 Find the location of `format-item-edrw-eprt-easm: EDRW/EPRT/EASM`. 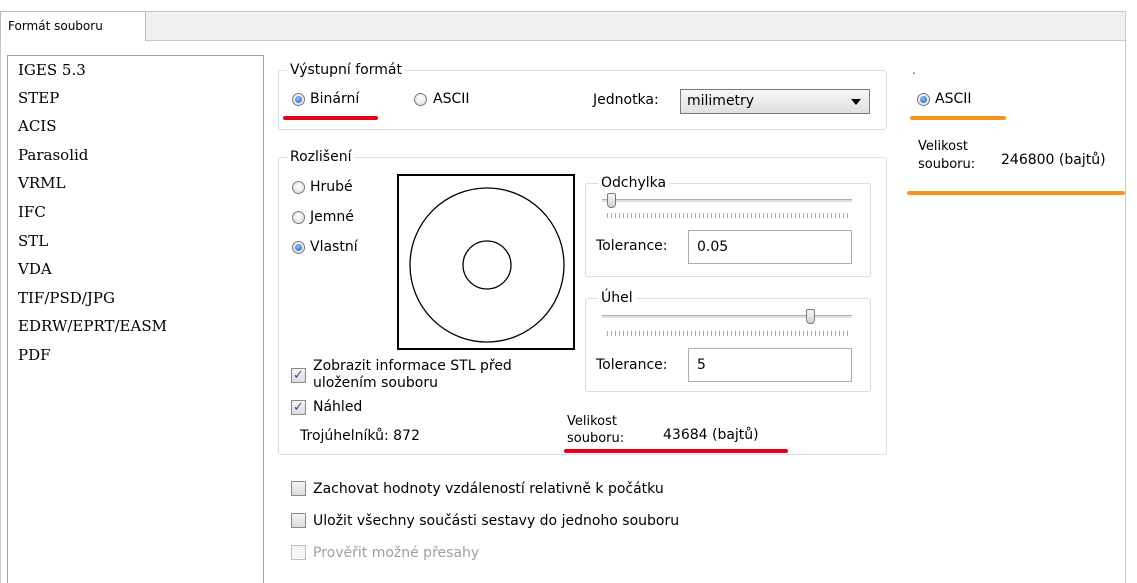

format-item-edrw-eprt-easm: EDRW/EPRT/EASM is located at coordinates (92, 326).